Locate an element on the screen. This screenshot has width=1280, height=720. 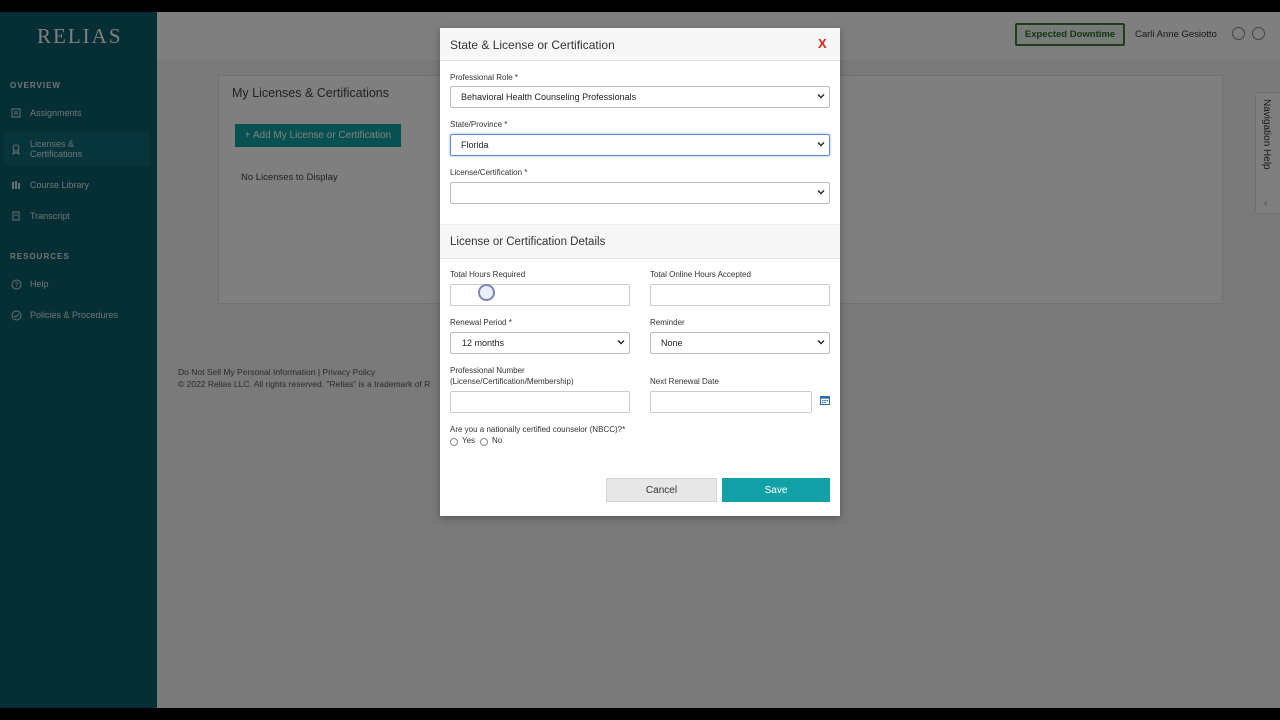
professional-role-label: Professional Role * is located at coordinates (484, 77).